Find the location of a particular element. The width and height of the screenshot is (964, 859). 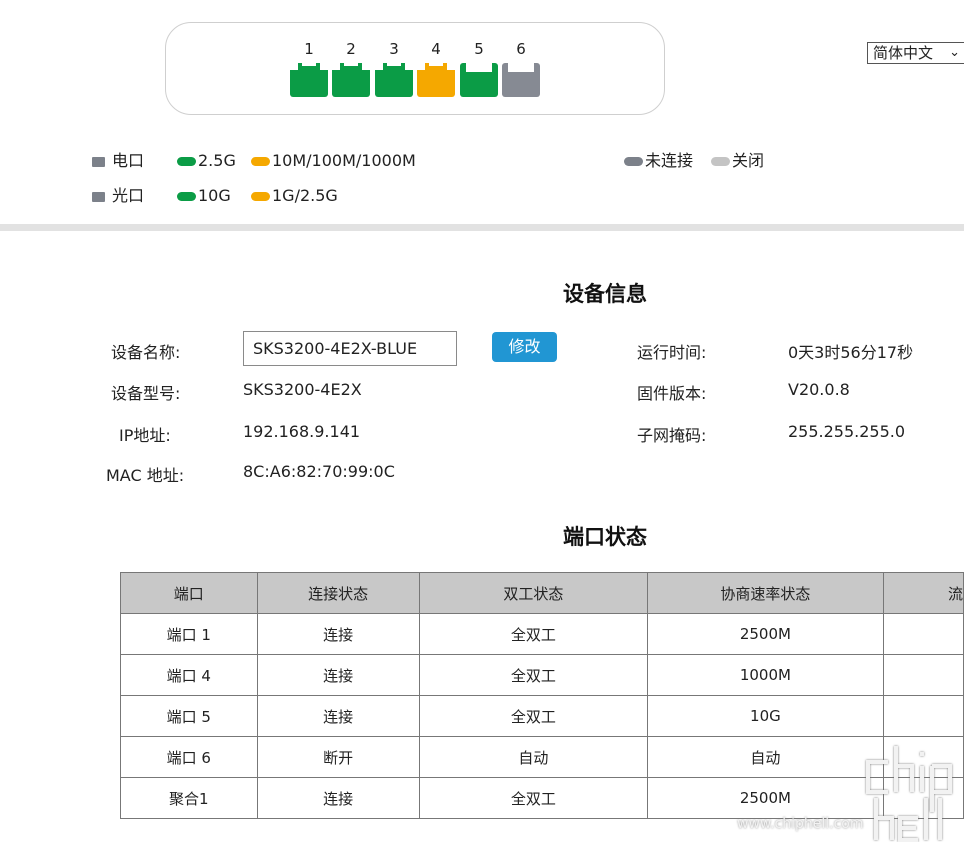

cell: 聚合1 is located at coordinates (189, 798).